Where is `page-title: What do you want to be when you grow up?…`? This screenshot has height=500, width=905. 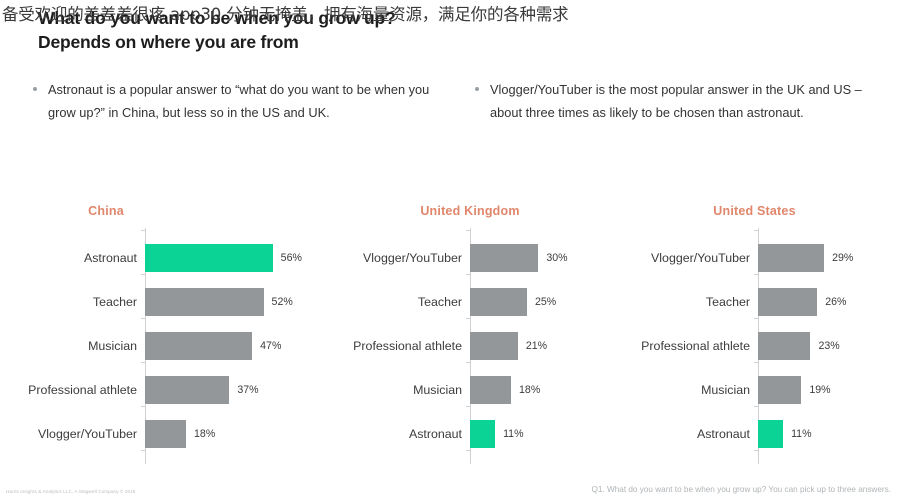
page-title: What do you want to be when you grow up?… is located at coordinates (217, 30).